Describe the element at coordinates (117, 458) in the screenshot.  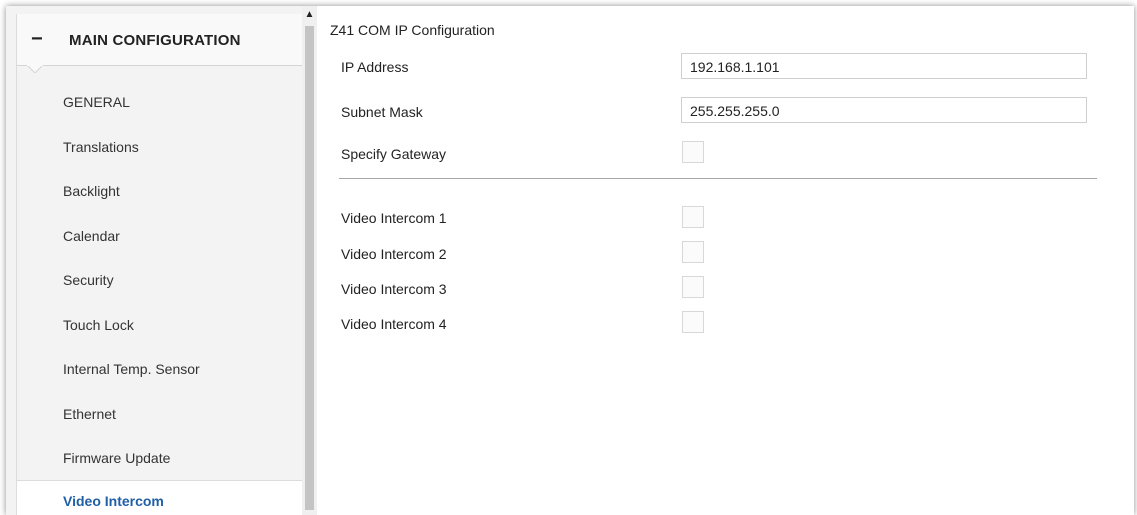
I see `sidebar-item-label: Firmware Update` at that location.